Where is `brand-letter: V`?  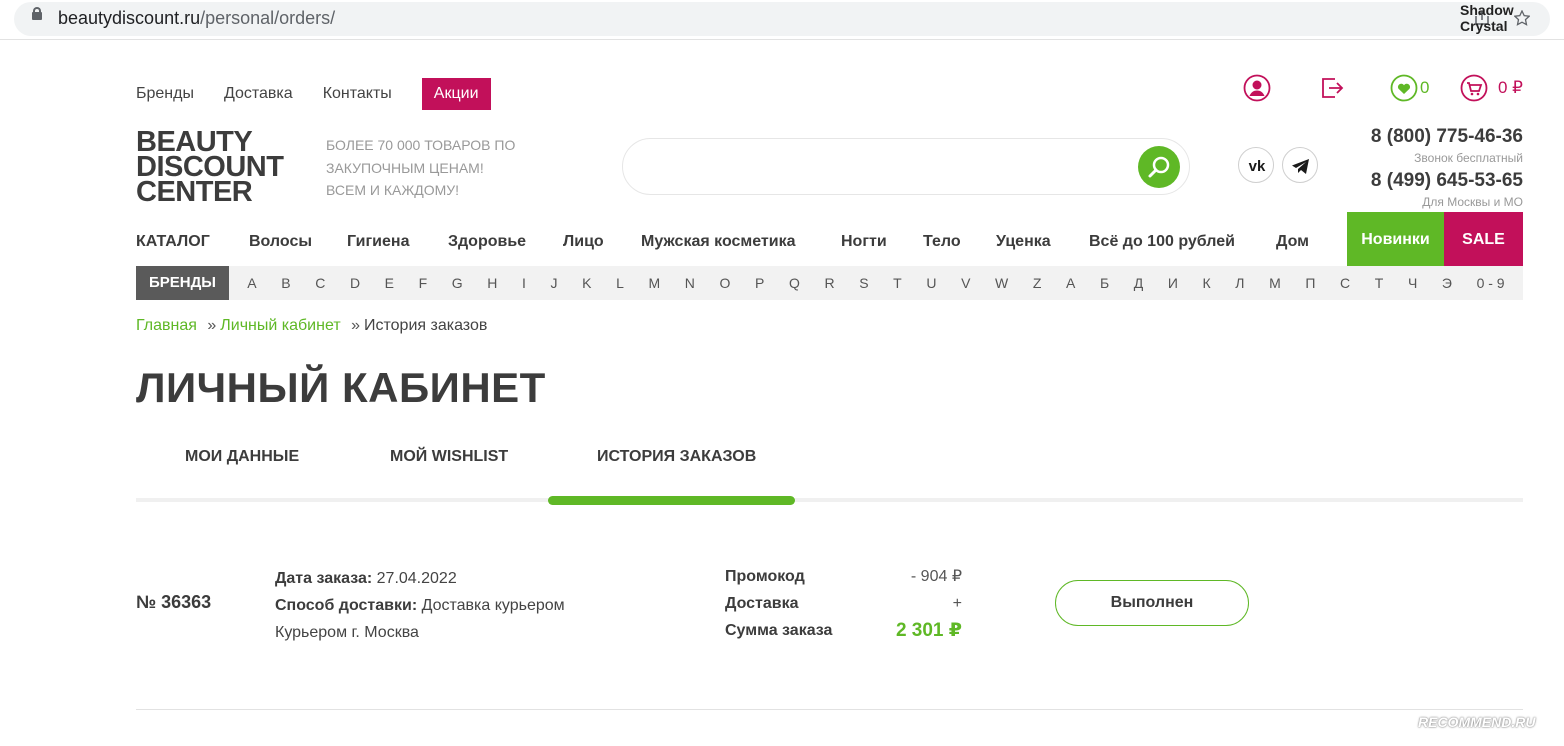 brand-letter: V is located at coordinates (965, 283).